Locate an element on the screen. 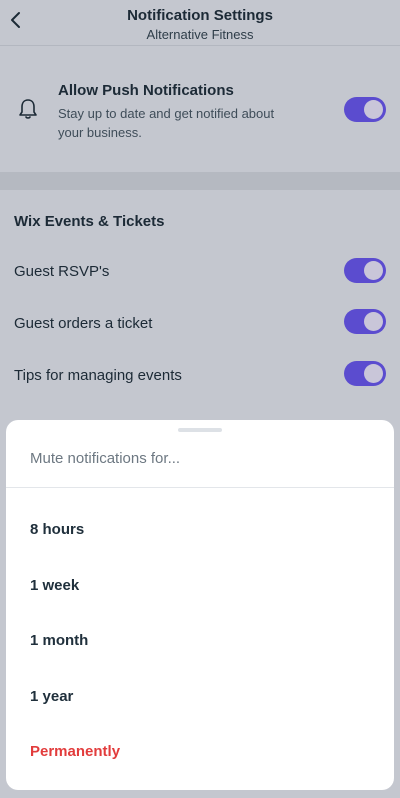 This screenshot has width=400, height=798. guest-orders-ticket-toggle is located at coordinates (365, 321).